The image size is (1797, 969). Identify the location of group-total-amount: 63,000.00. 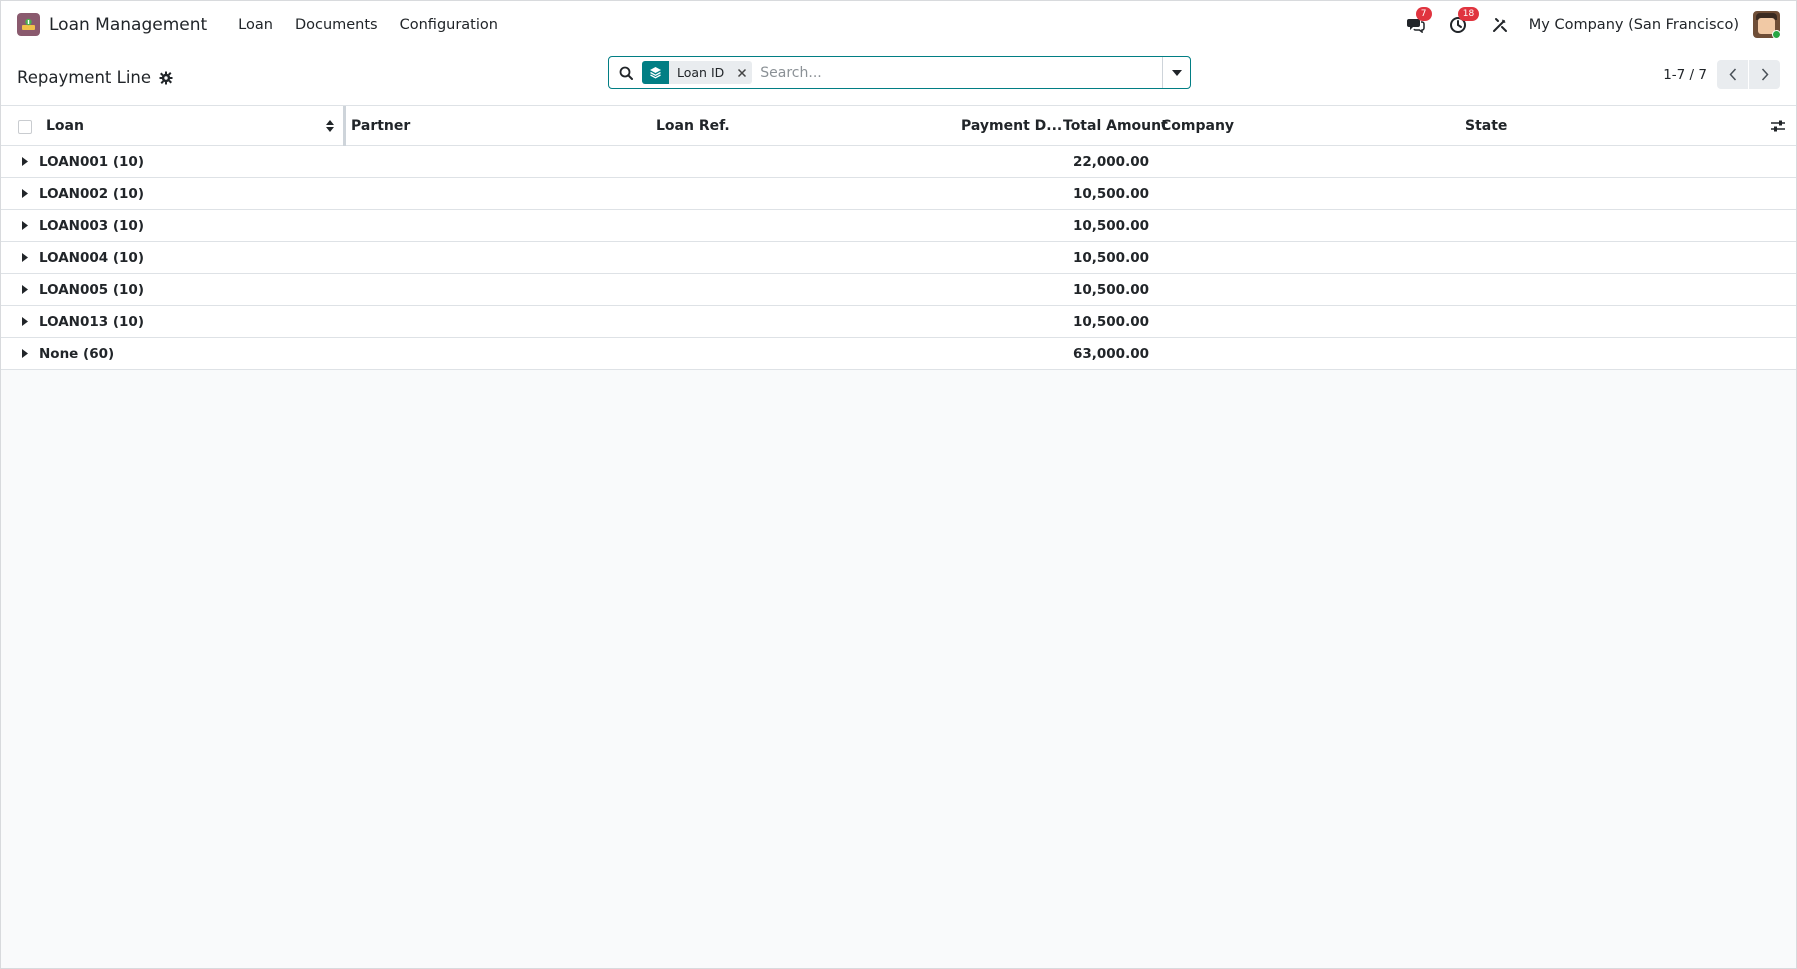
(1110, 354).